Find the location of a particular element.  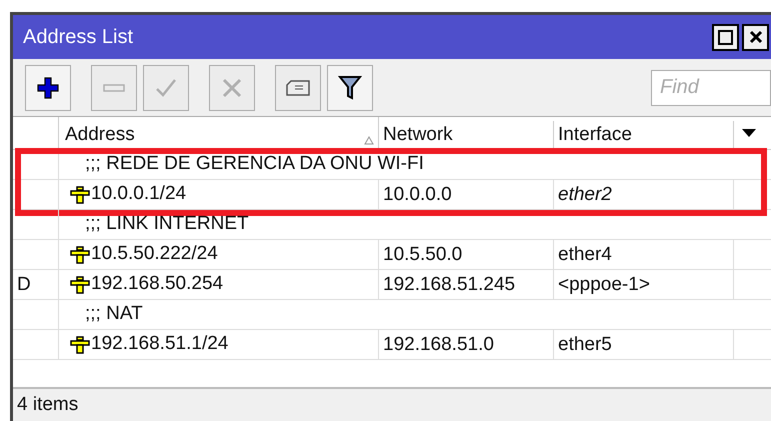

comment-text: ;;; NAT is located at coordinates (113, 314).